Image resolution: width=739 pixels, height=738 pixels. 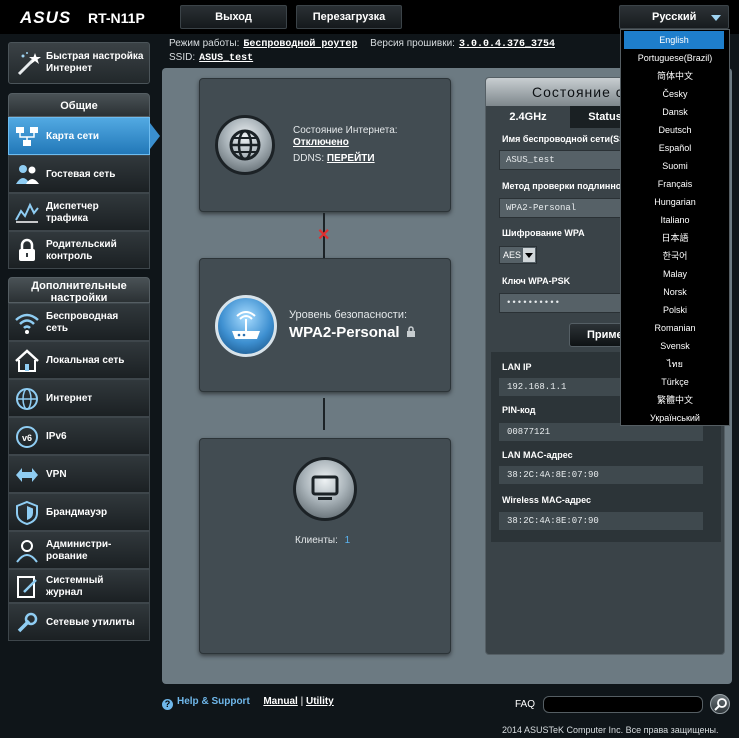 What do you see at coordinates (675, 328) in the screenshot?
I see `language-option: Romanian` at bounding box center [675, 328].